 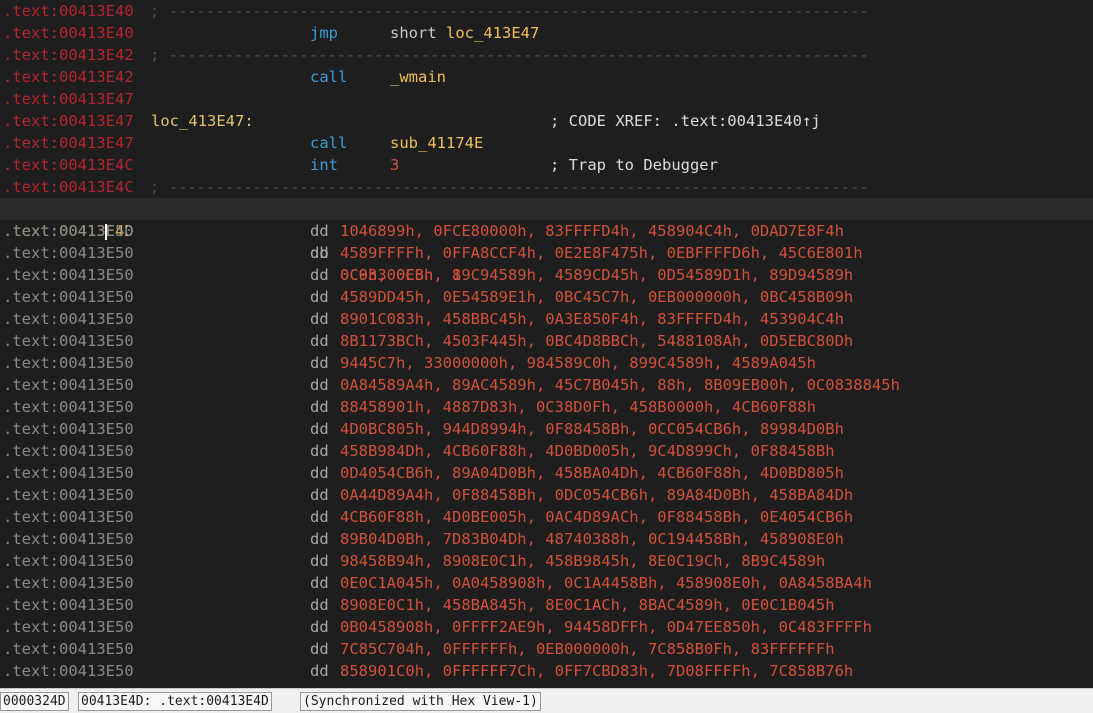 I want to click on line-address: .text:00413E47, so click(x=68, y=121).